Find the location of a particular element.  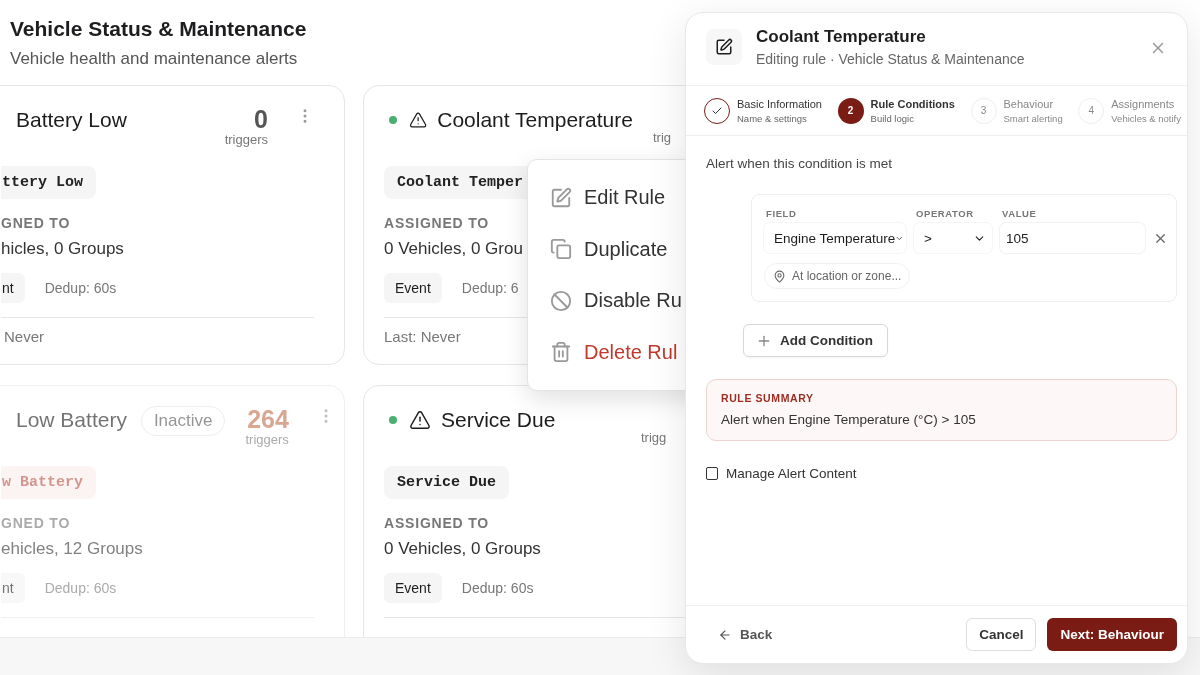

rule-title: Battery Low is located at coordinates (71, 120).